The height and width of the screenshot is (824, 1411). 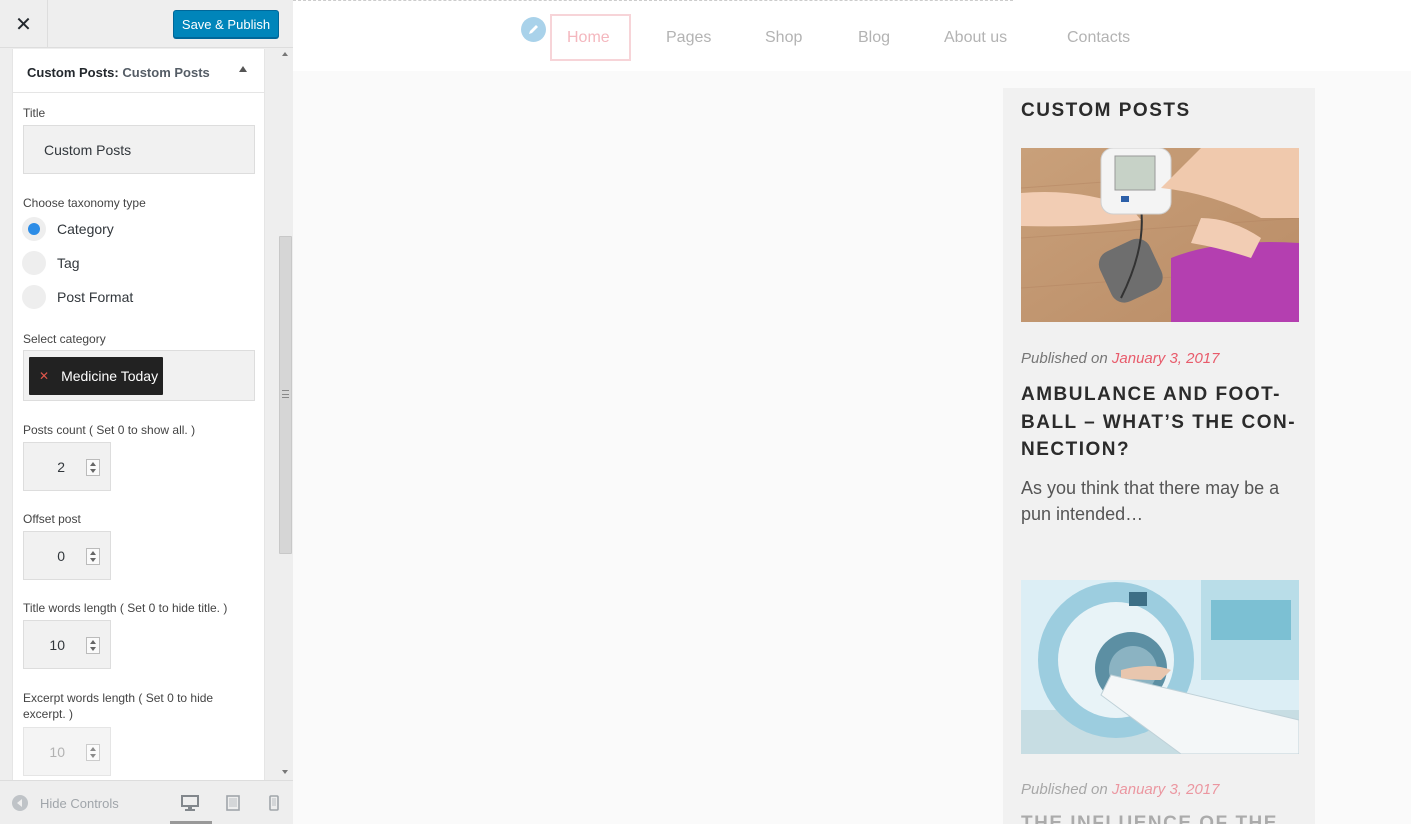 What do you see at coordinates (588, 38) in the screenshot?
I see `nav-item-home: Home` at bounding box center [588, 38].